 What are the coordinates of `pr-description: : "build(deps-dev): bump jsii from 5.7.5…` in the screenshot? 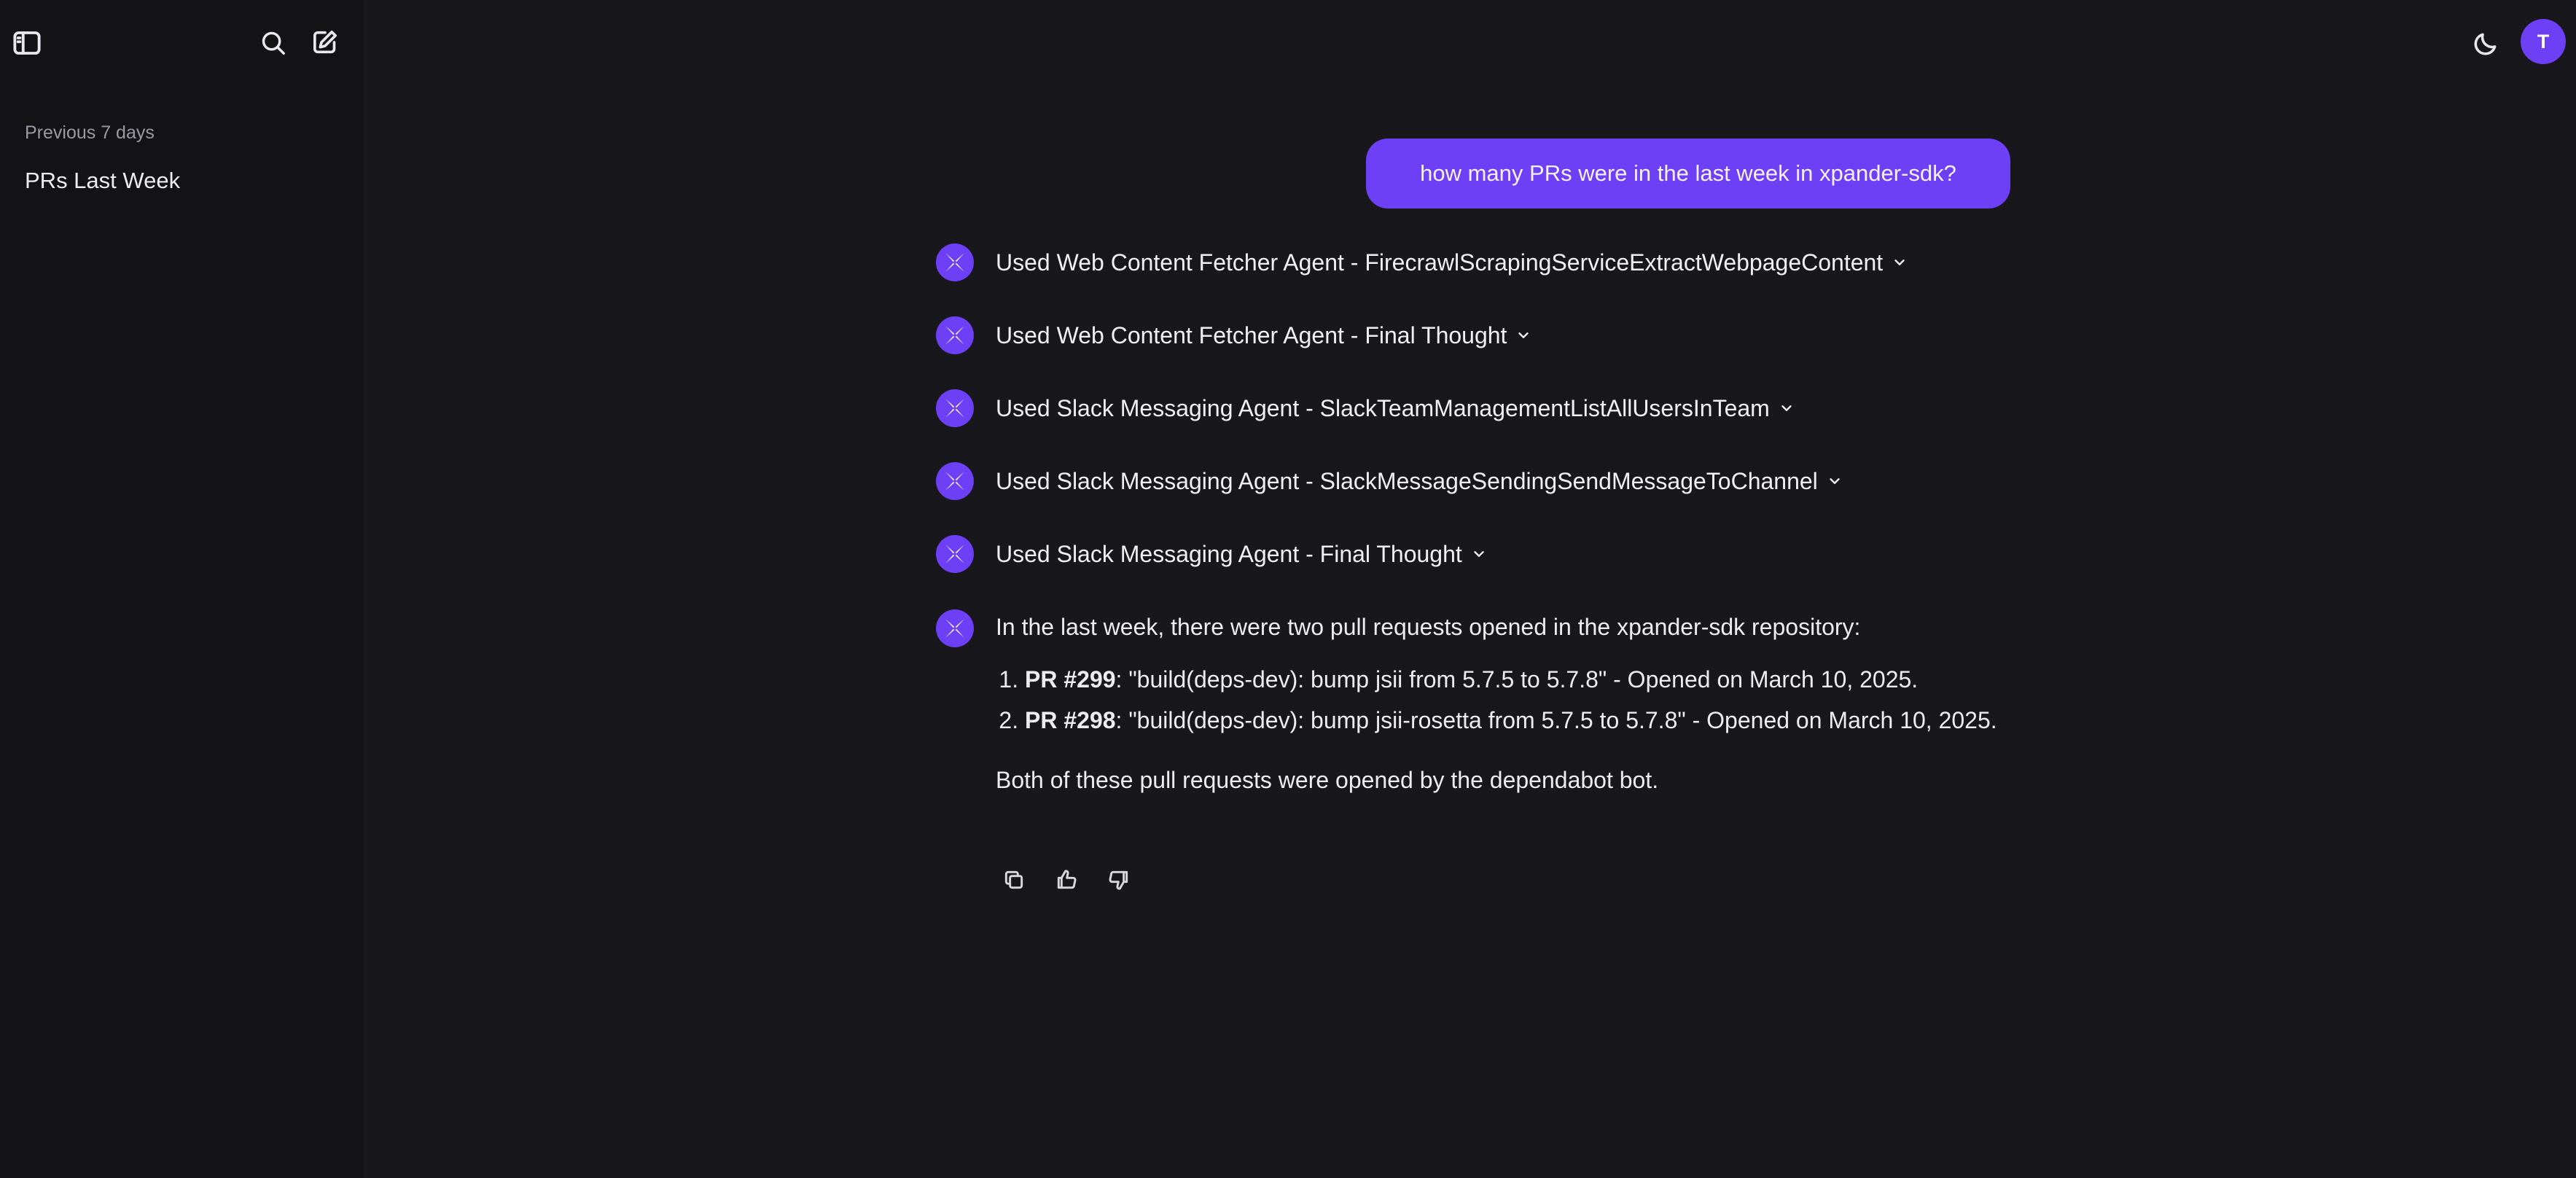 It's located at (1517, 679).